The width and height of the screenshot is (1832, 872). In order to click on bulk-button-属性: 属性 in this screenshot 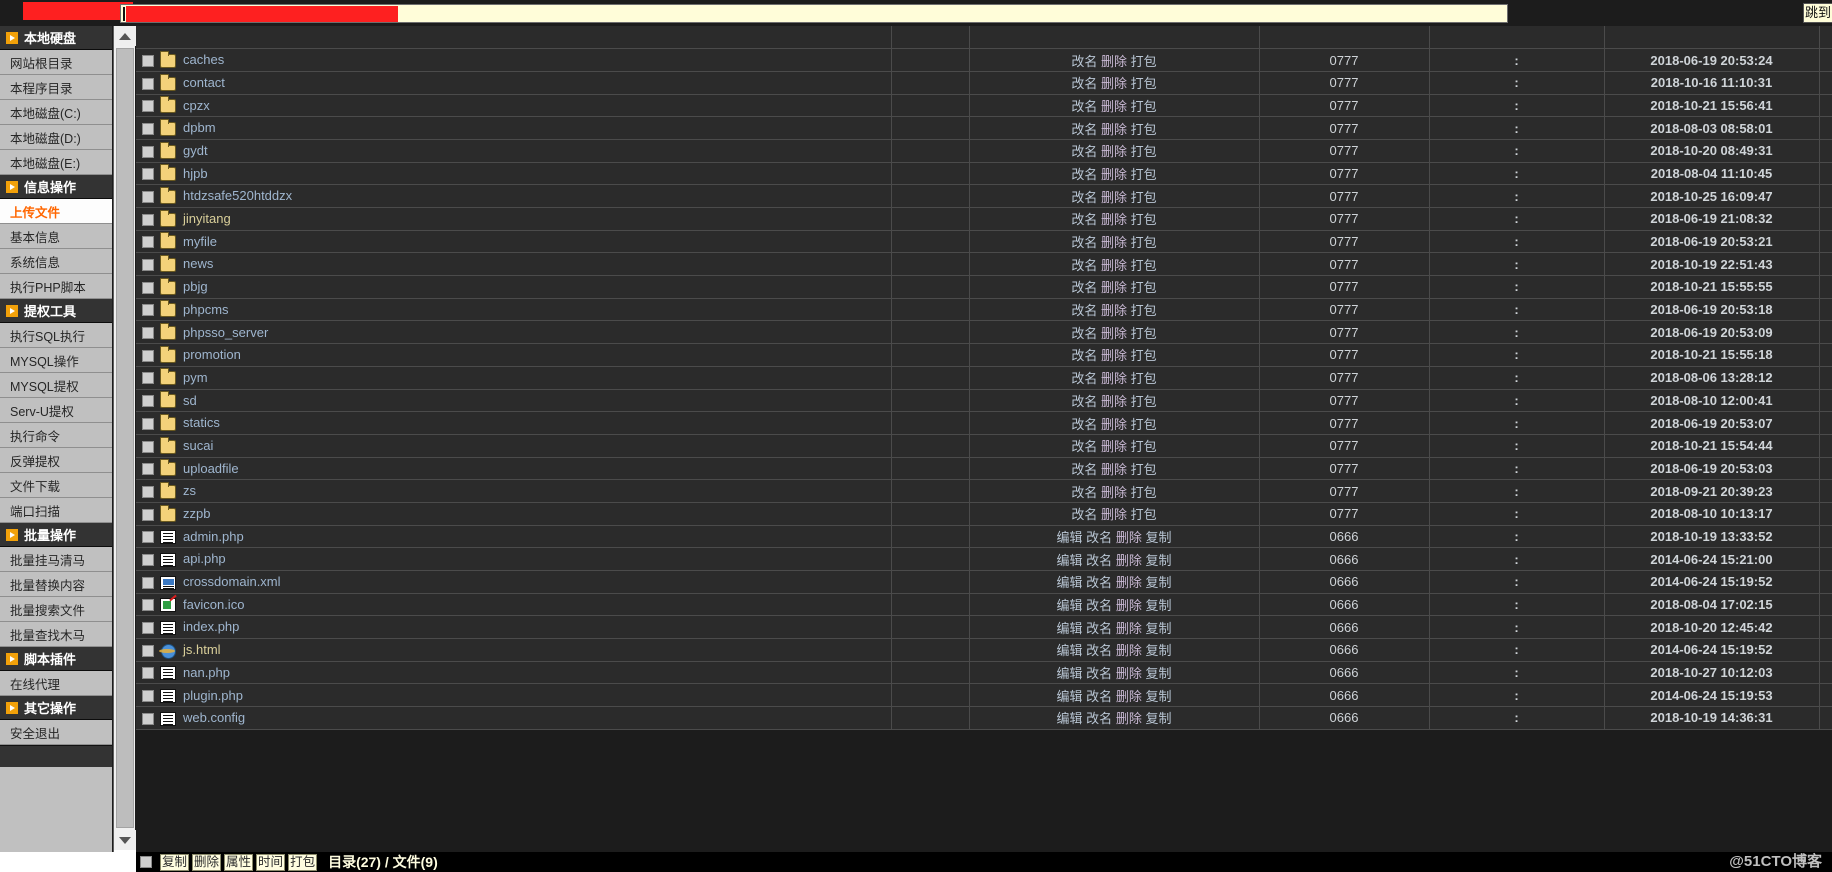, I will do `click(239, 862)`.